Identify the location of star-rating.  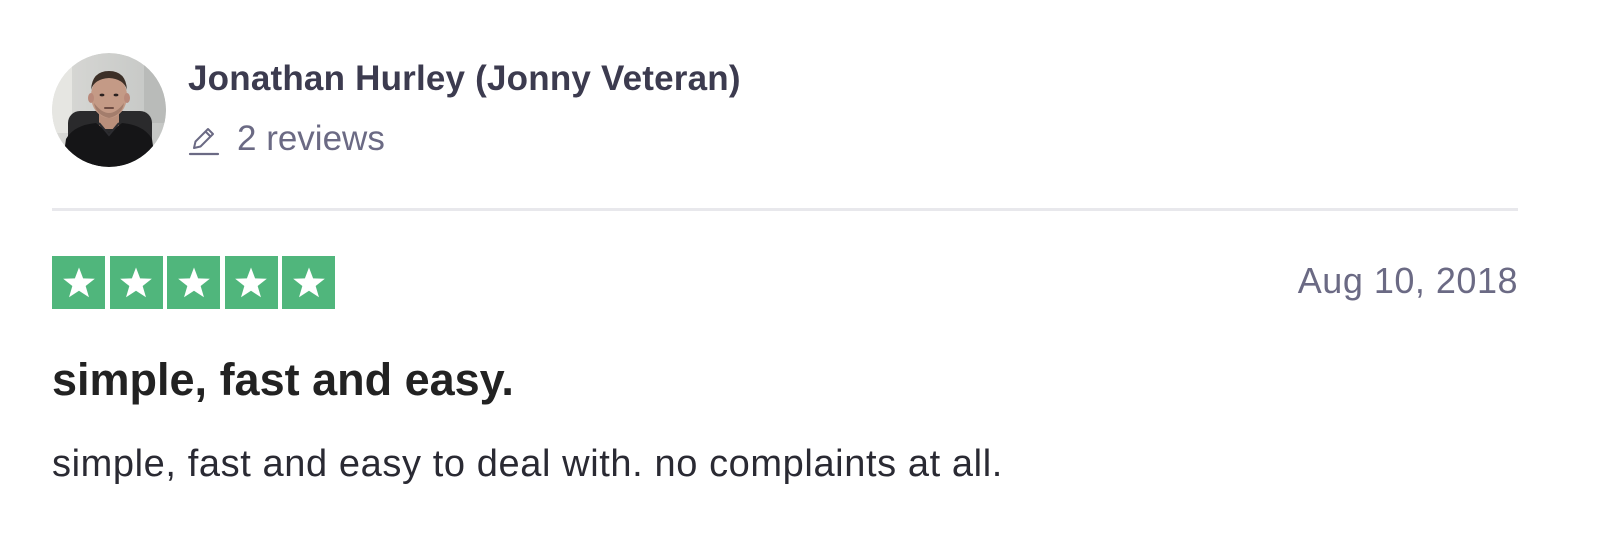
(193, 282).